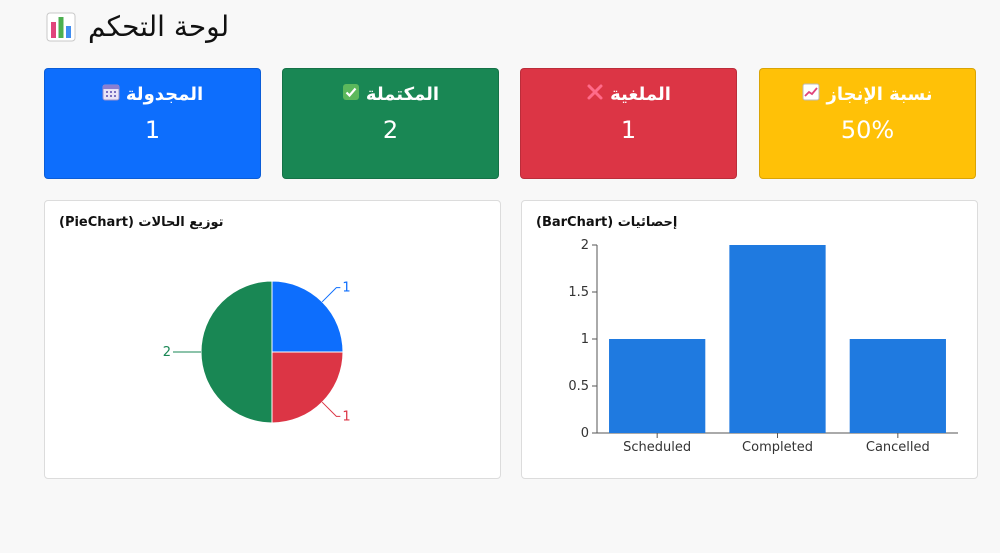 The height and width of the screenshot is (553, 1000). I want to click on bar-cancelled, so click(897, 386).